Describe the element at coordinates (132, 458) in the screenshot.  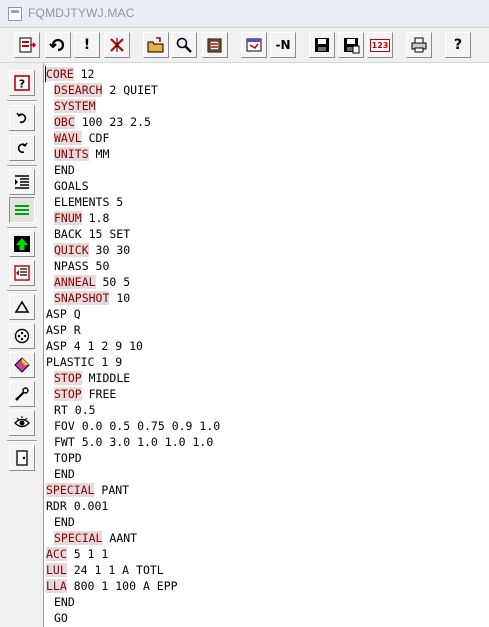
I see `code-line: TOPD` at that location.